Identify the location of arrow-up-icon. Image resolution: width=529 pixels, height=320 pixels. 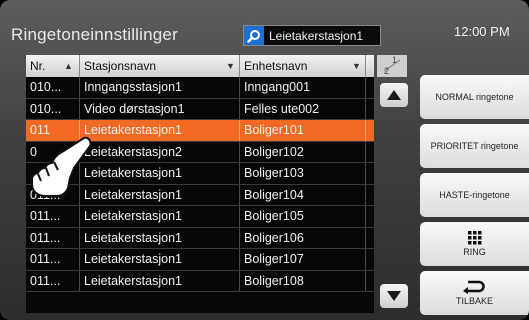
(394, 95).